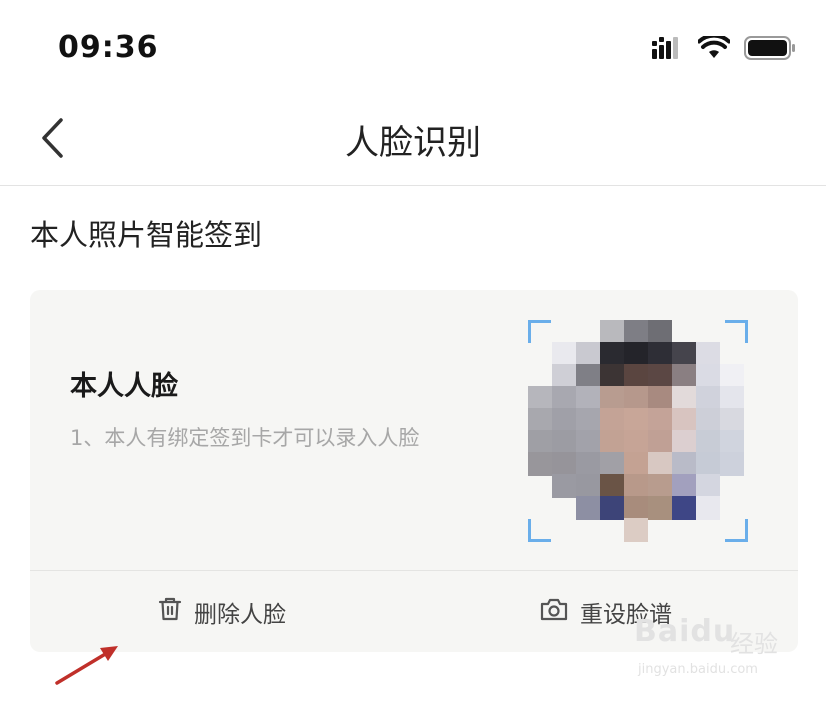  What do you see at coordinates (245, 438) in the screenshot?
I see `card-description: 1、本人有绑定签到卡才可以录入人脸` at bounding box center [245, 438].